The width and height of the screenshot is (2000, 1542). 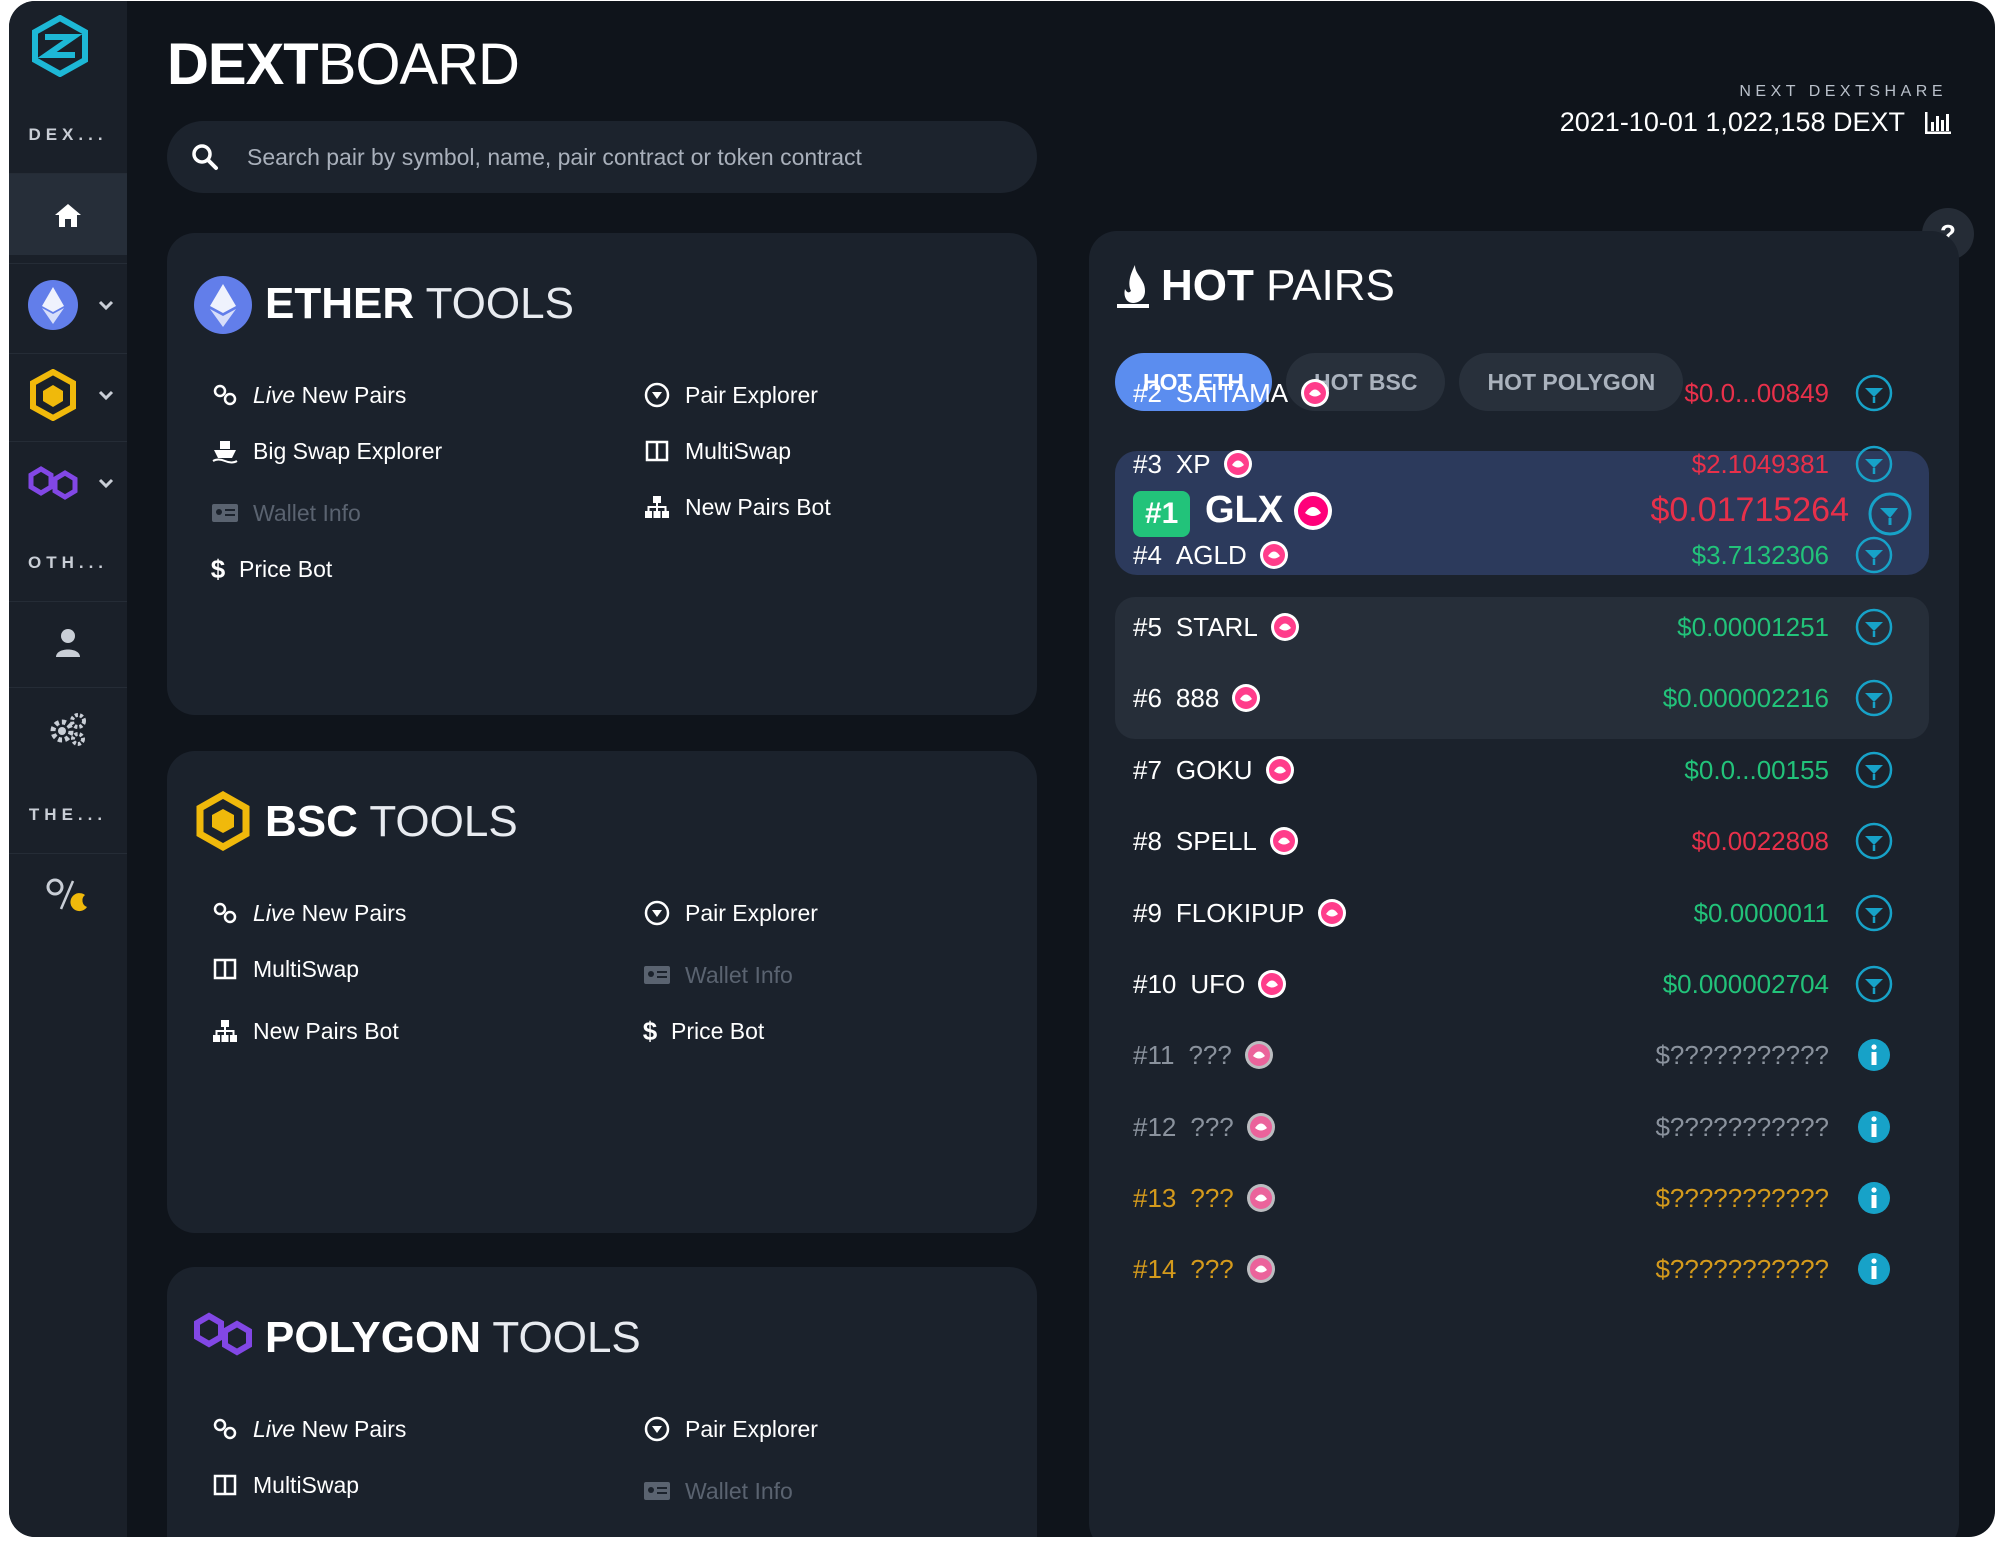 I want to click on hot-pair-row: #12??? $???????????, so click(x=1523, y=1127).